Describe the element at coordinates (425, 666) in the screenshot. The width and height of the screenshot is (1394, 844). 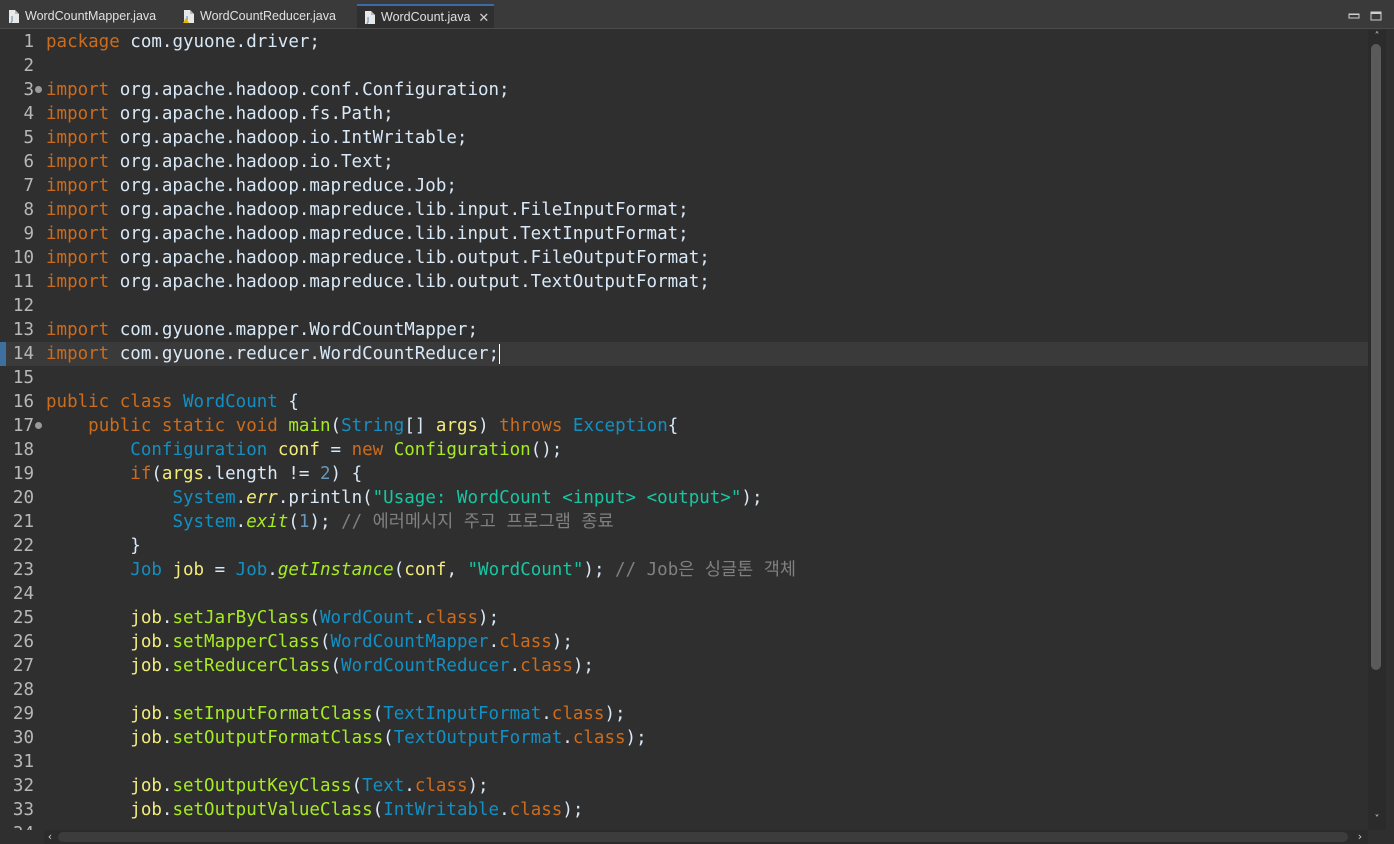
I see `code-token: WordCountReducer` at that location.